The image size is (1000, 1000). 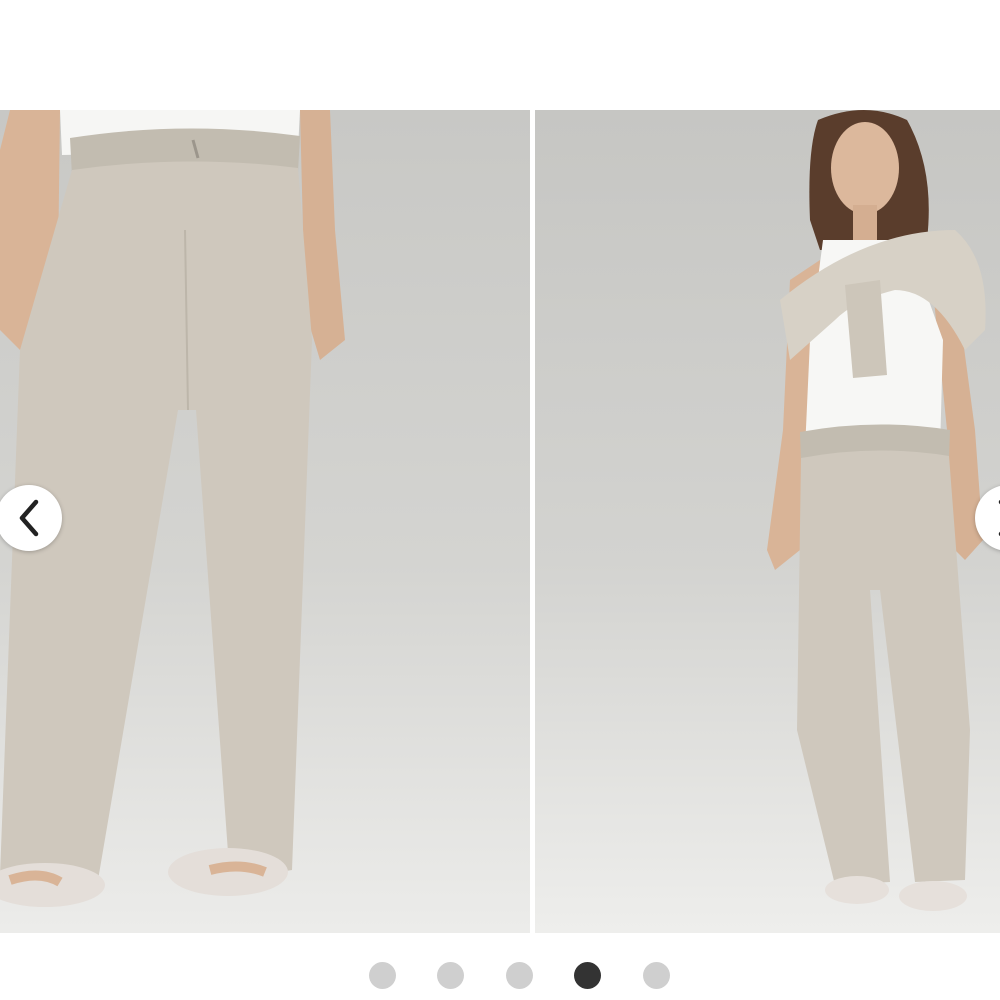 I want to click on slide-divider, so click(x=532, y=521).